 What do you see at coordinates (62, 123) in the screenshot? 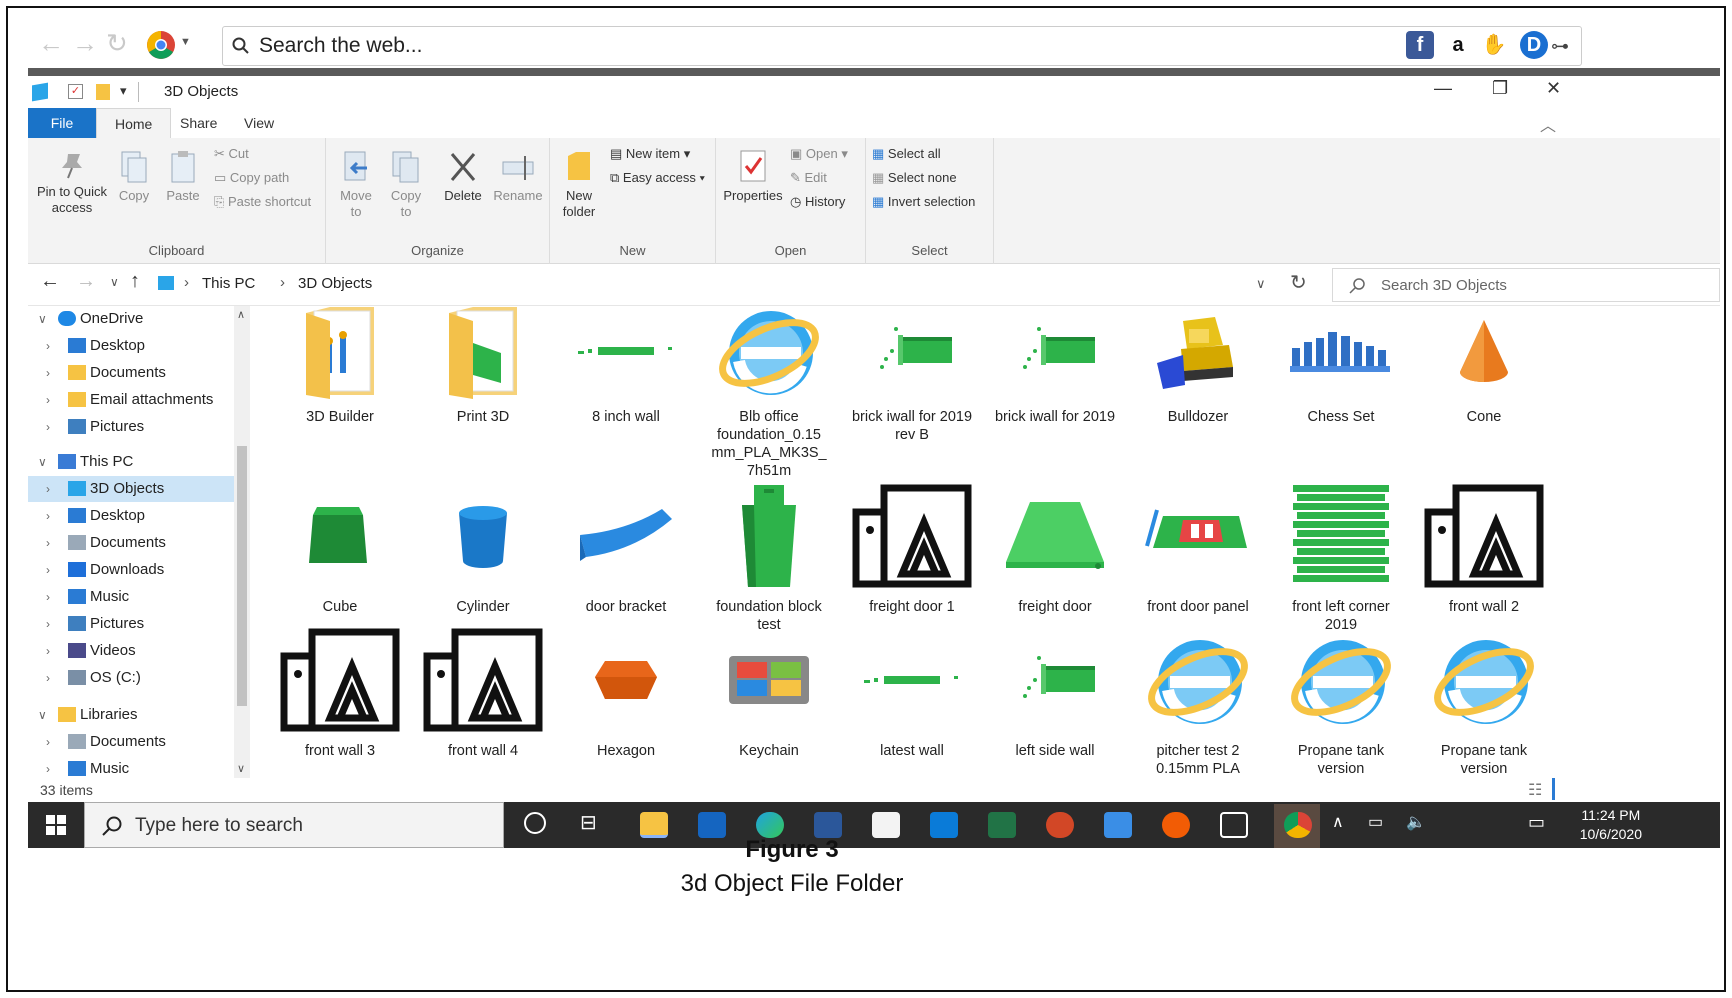
I see `tab-file: File` at bounding box center [62, 123].